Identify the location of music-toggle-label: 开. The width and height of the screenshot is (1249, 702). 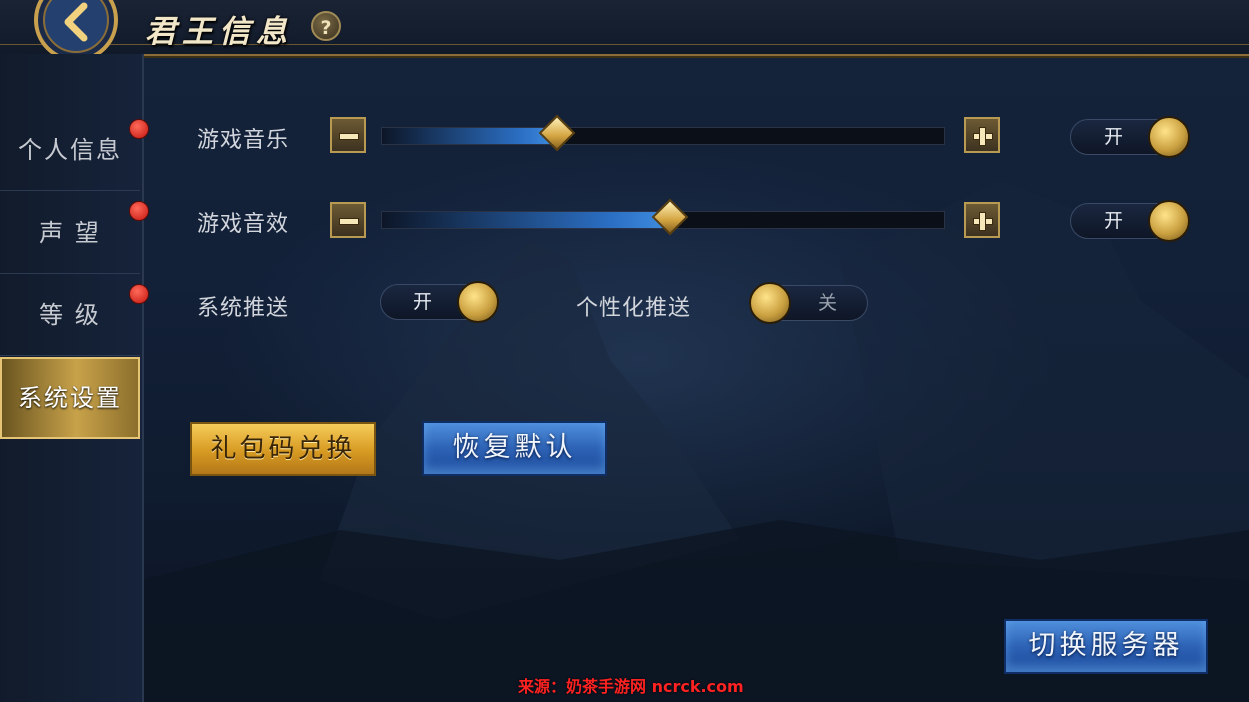
(1114, 137).